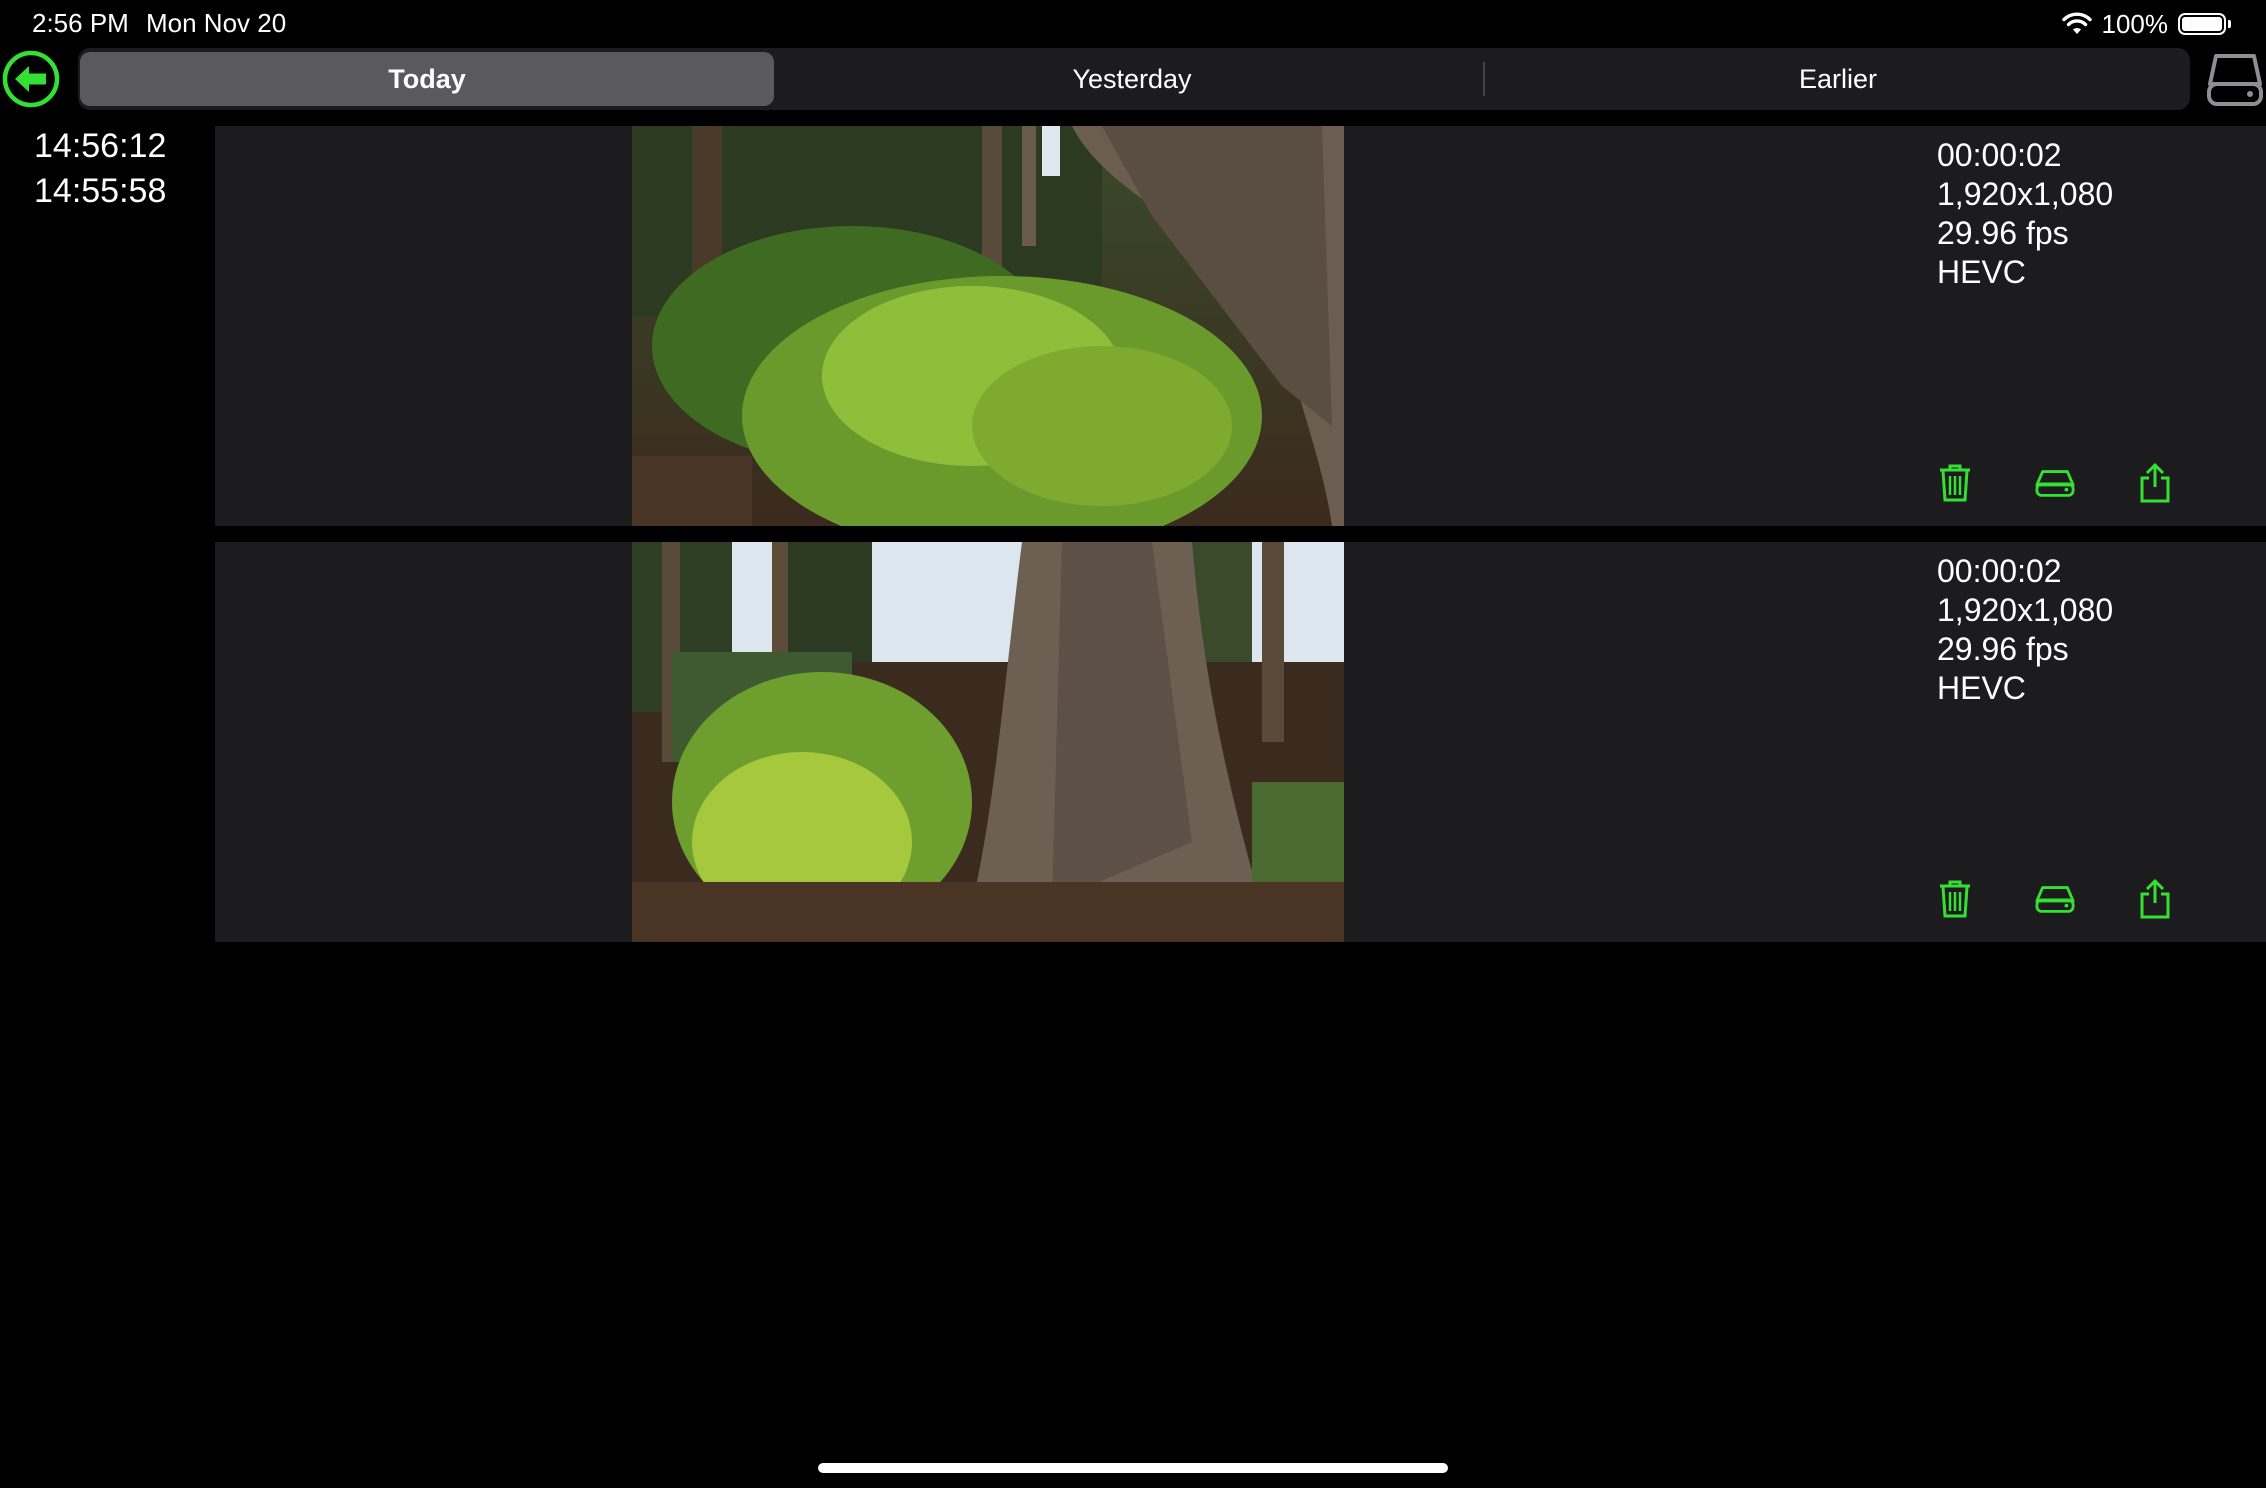 This screenshot has width=2266, height=1488. What do you see at coordinates (1838, 79) in the screenshot?
I see `tab-earlier: Earlier` at bounding box center [1838, 79].